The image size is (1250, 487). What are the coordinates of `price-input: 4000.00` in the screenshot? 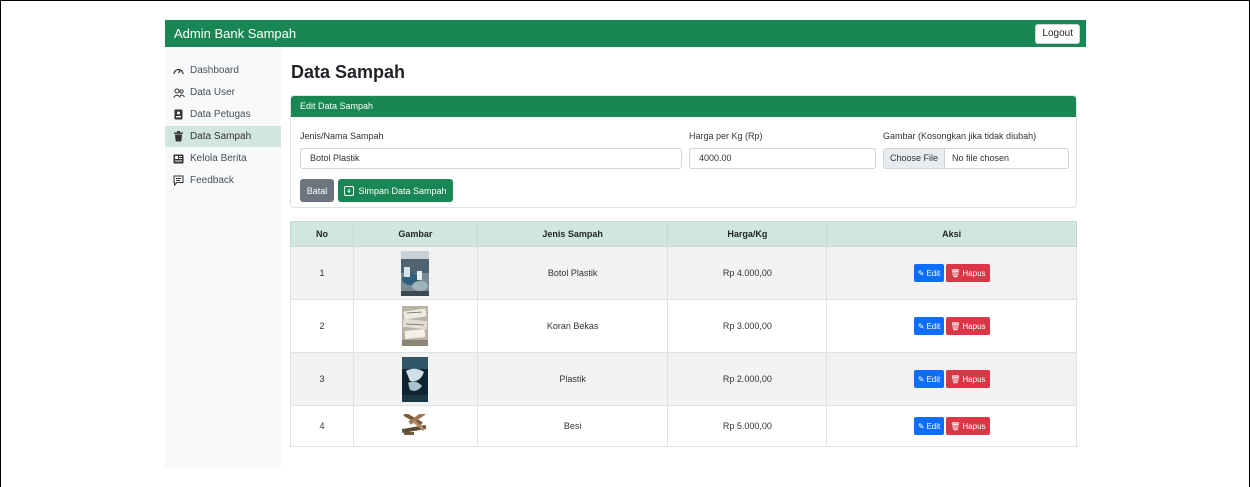 It's located at (782, 158).